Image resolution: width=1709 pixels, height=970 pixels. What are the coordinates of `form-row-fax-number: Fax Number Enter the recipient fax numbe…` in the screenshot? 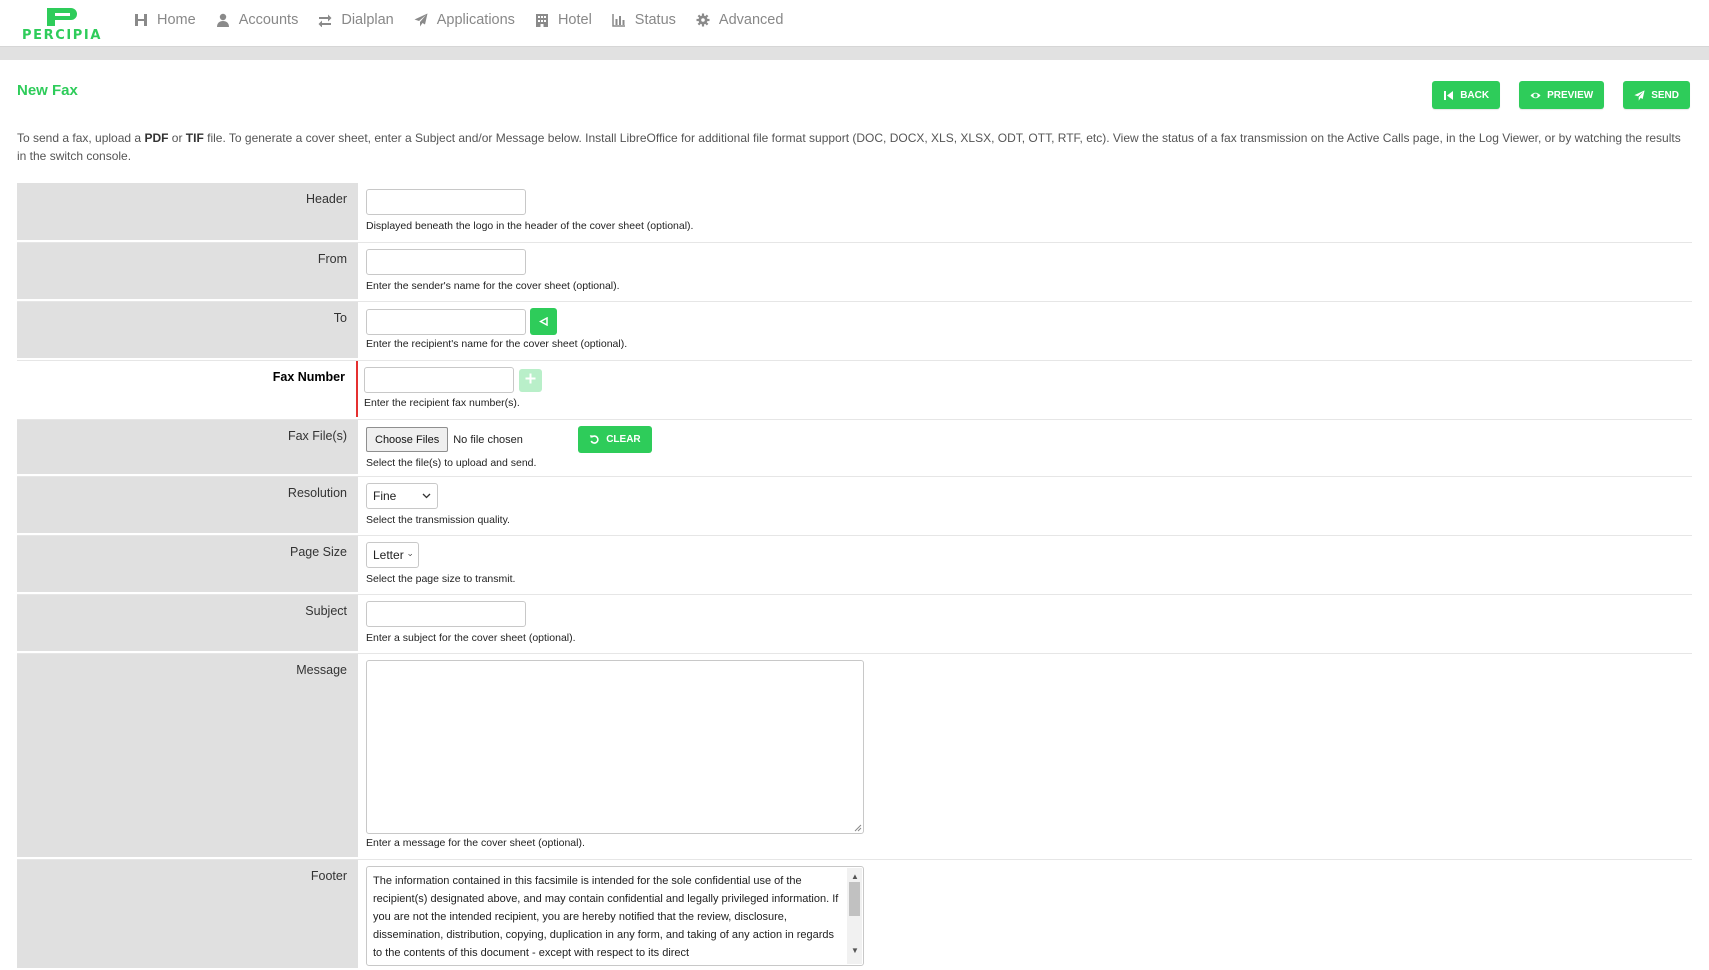 It's located at (854, 390).